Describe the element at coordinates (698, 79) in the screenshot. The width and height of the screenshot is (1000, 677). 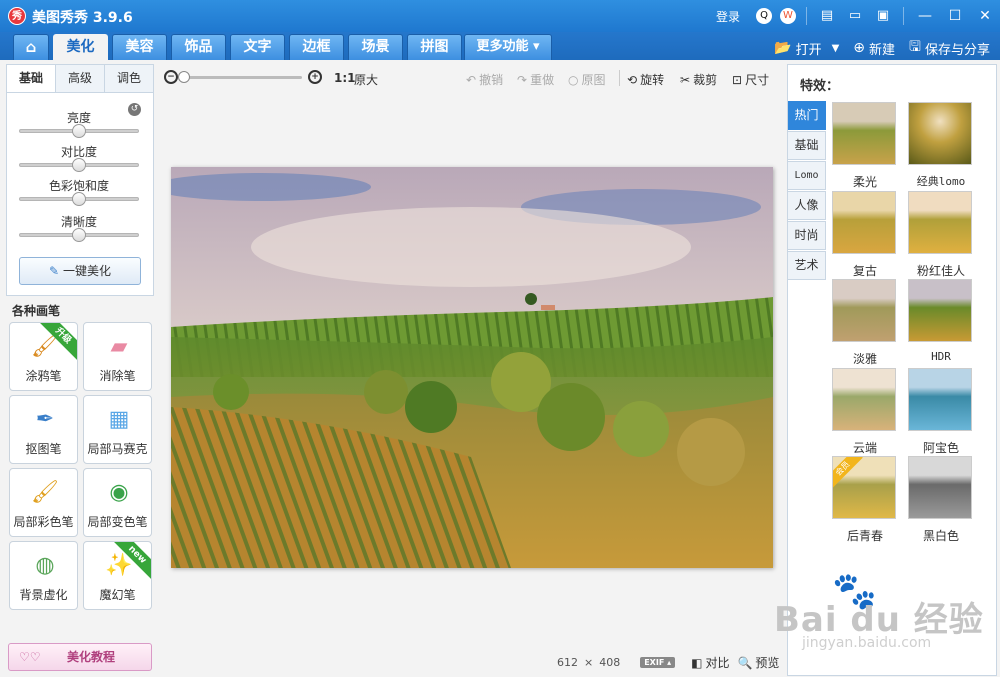
I see `crop-button: ✂ 裁剪` at that location.